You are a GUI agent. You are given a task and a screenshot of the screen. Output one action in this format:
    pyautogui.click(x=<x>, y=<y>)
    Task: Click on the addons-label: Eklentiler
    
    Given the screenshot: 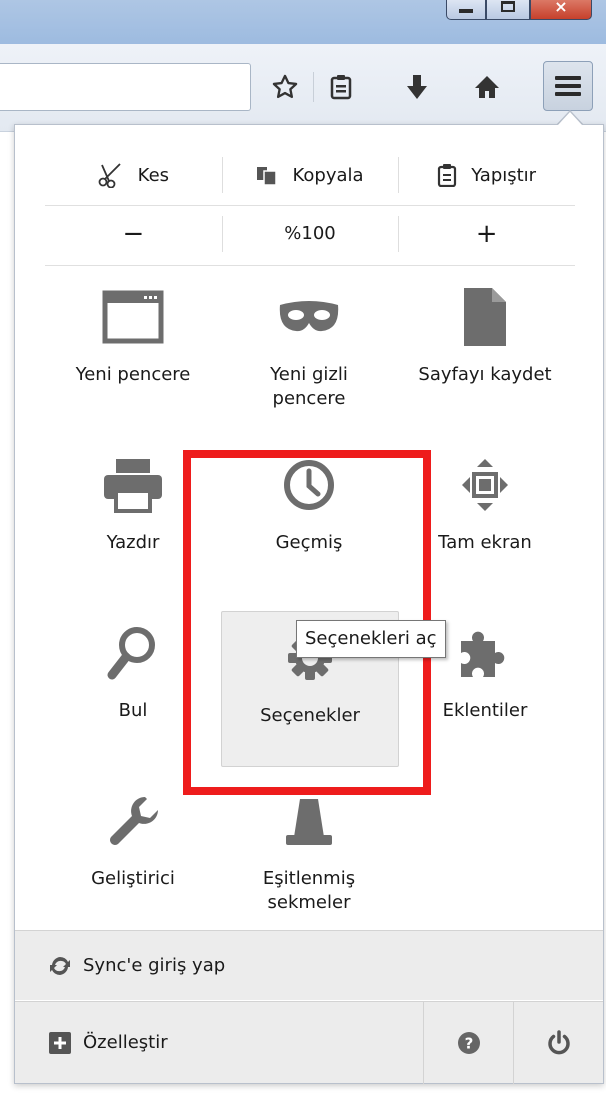 What is the action you would take?
    pyautogui.click(x=485, y=710)
    